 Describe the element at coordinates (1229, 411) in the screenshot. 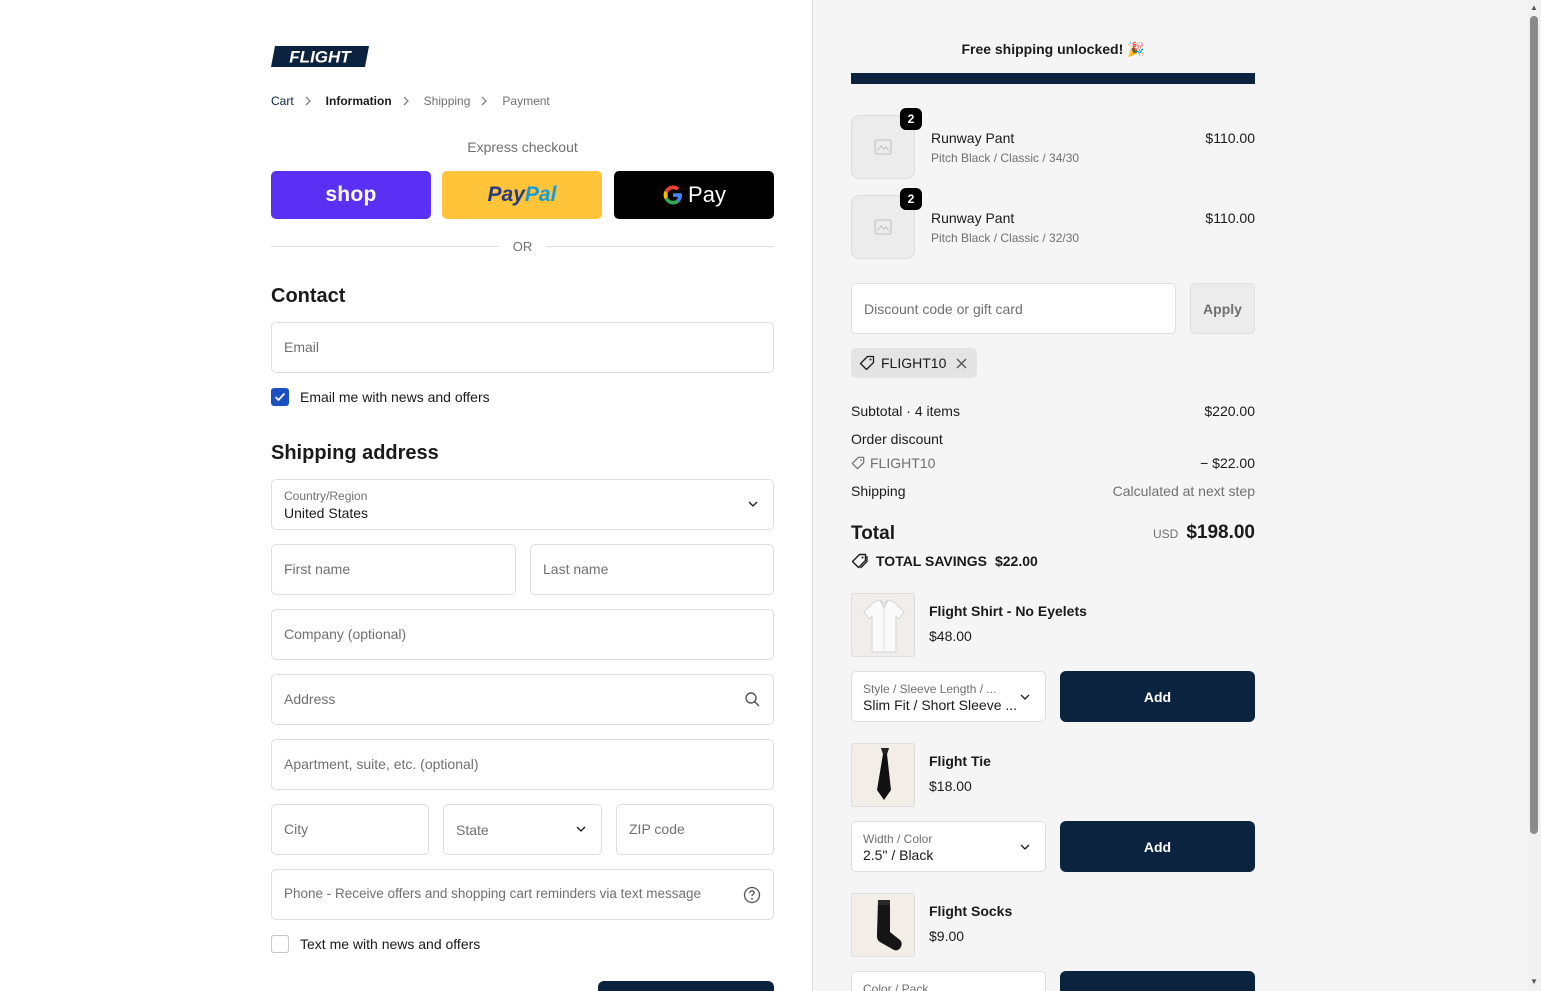

I see `subtotal-value: $220.00` at that location.